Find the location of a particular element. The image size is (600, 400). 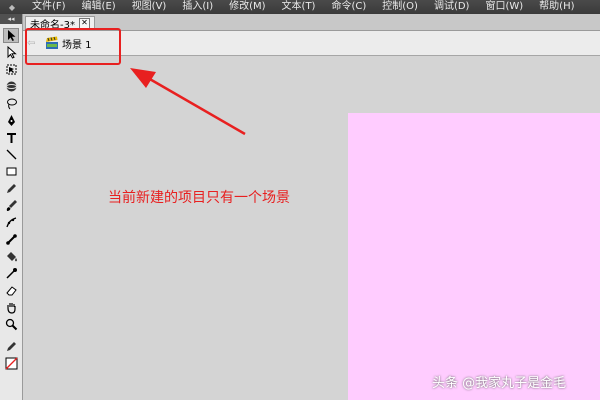

menu-file: 文件(F) is located at coordinates (49, 7).